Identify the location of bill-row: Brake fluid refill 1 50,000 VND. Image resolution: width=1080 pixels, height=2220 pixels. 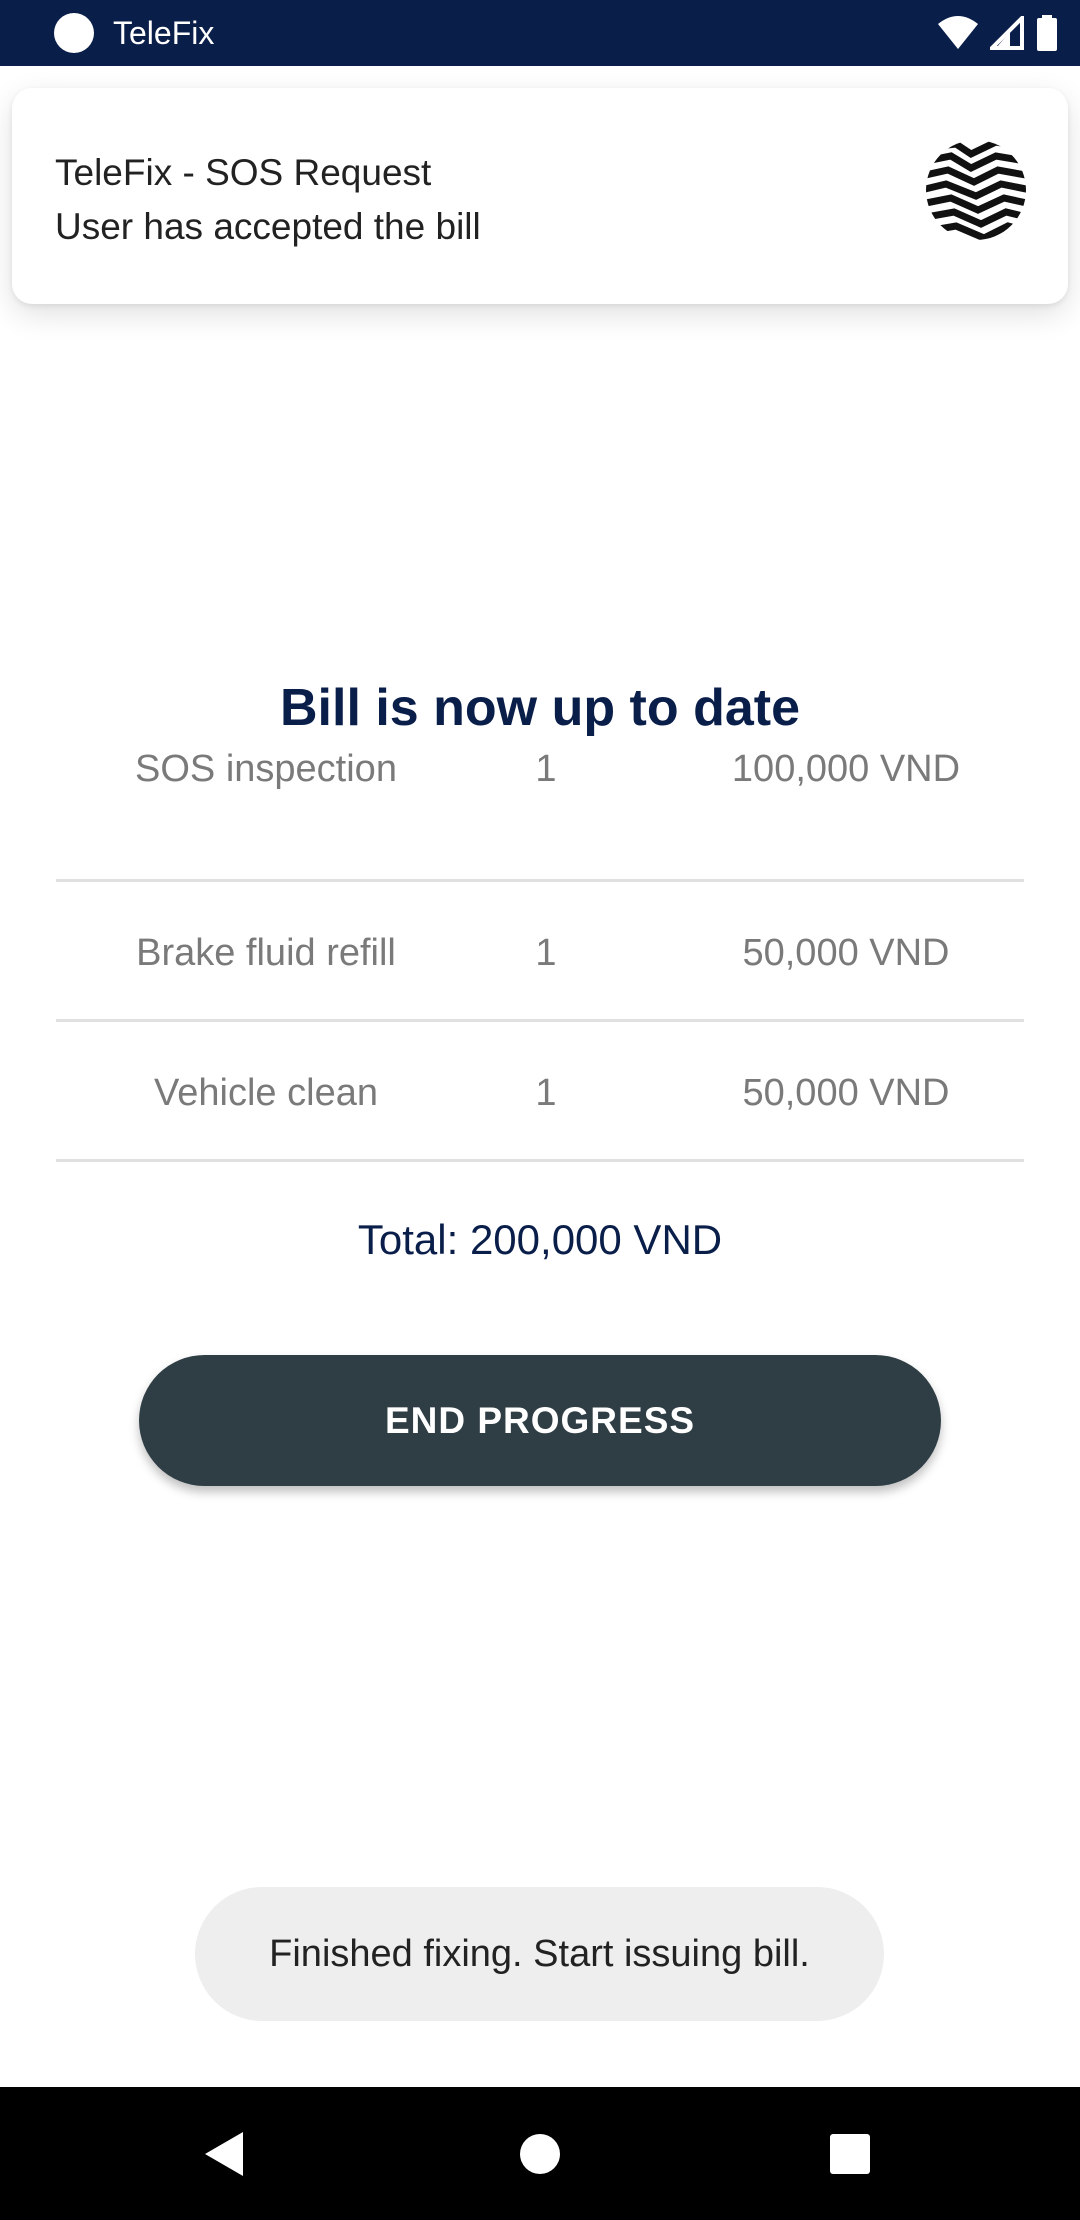
(540, 952).